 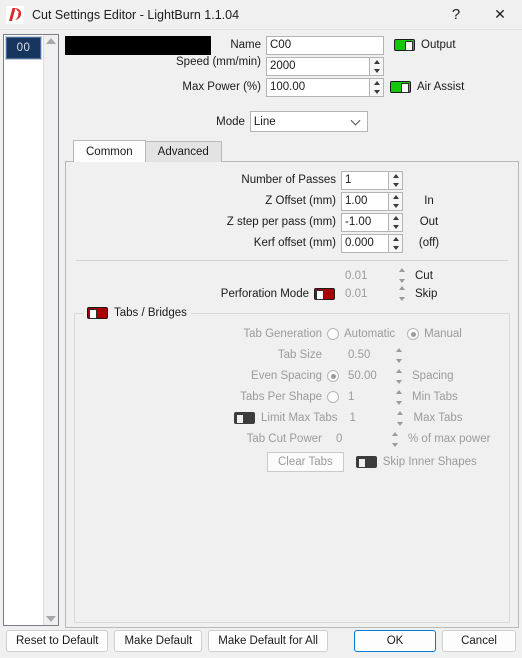 What do you see at coordinates (57, 641) in the screenshot?
I see `reset-to-default-button: Reset to Default` at bounding box center [57, 641].